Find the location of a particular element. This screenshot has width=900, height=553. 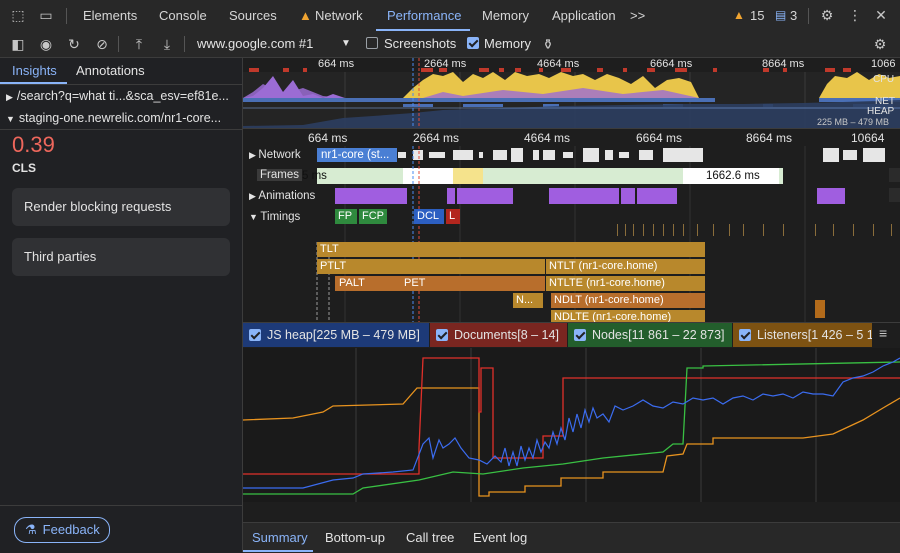

fp-marker: FP is located at coordinates (346, 216).